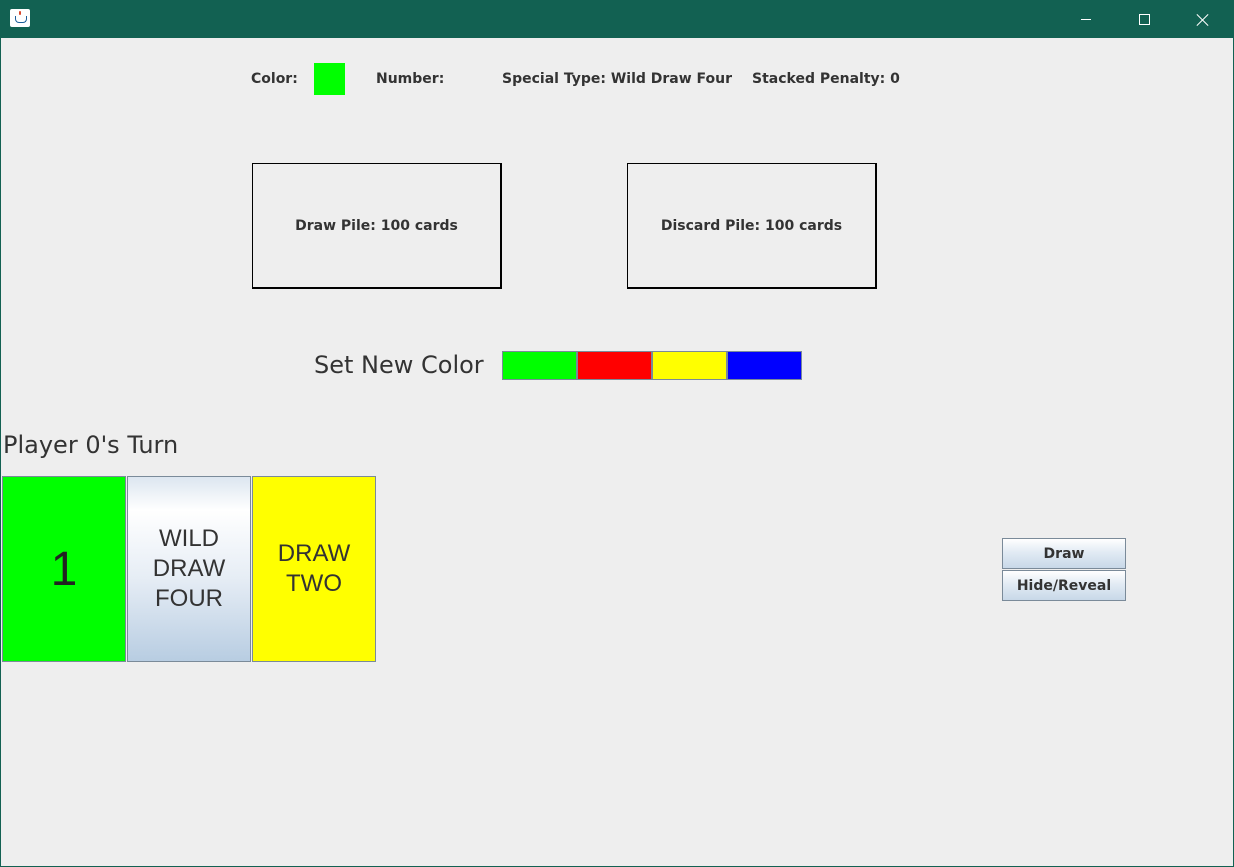  What do you see at coordinates (329, 79) in the screenshot?
I see `current-color-swatch` at bounding box center [329, 79].